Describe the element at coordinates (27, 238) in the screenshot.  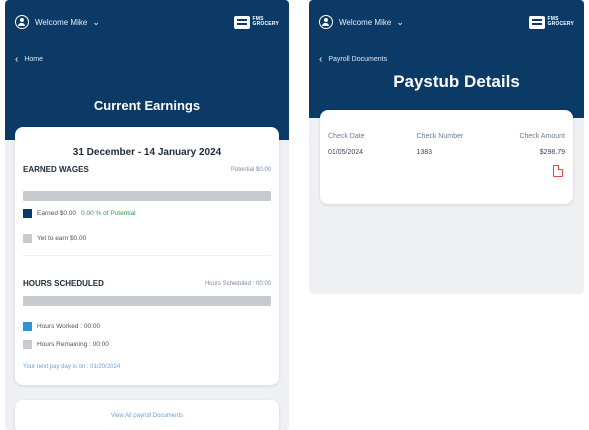
I see `yet-to-earn-swatch` at that location.